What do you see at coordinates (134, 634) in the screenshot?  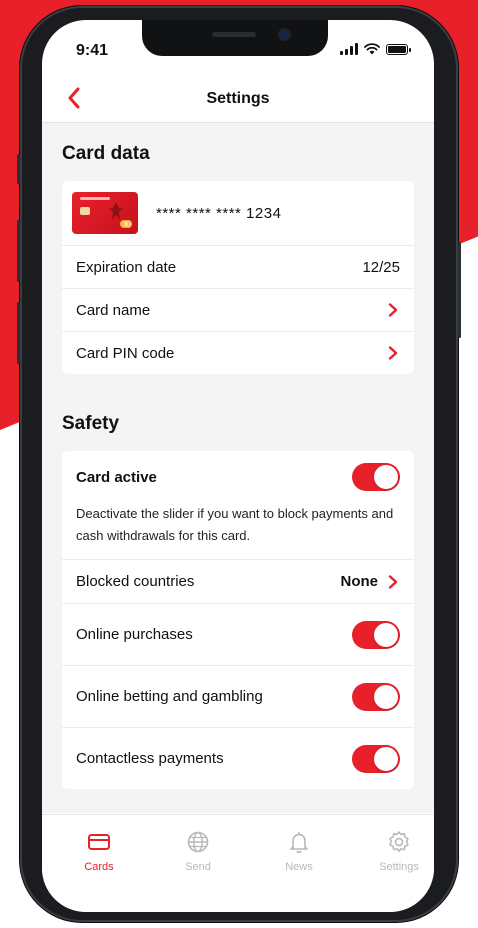 I see `online-purchases-label: Online purchases` at bounding box center [134, 634].